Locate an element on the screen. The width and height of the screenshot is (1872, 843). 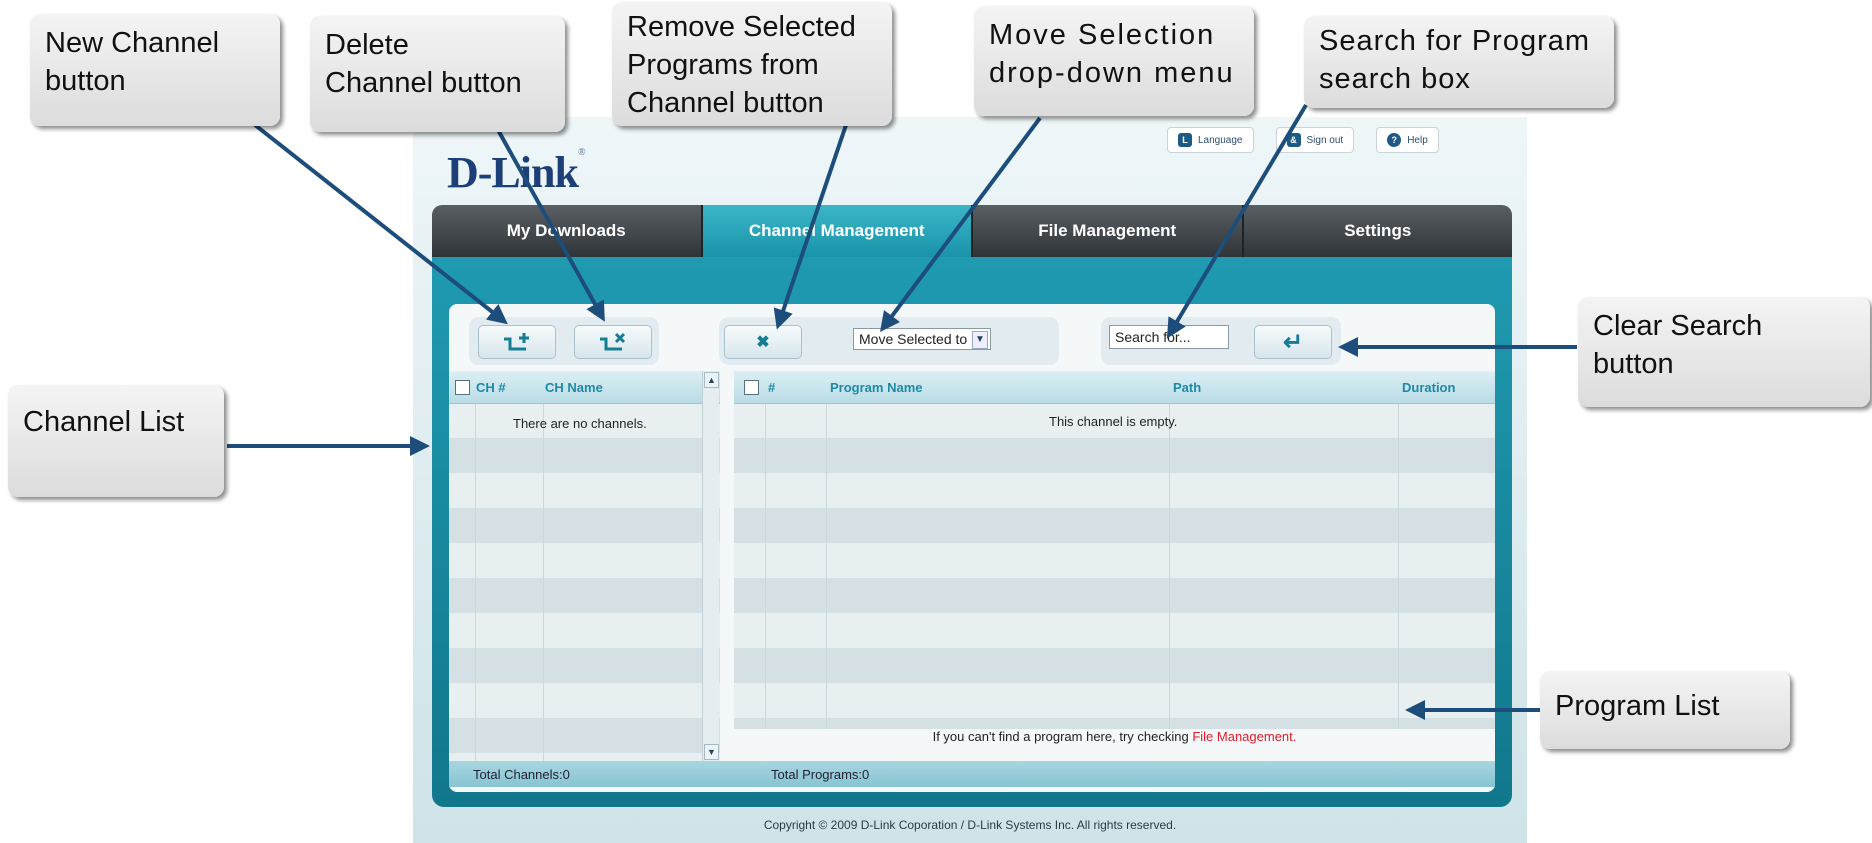
program-list-header: # Program Name Path Duration is located at coordinates (1114, 387).